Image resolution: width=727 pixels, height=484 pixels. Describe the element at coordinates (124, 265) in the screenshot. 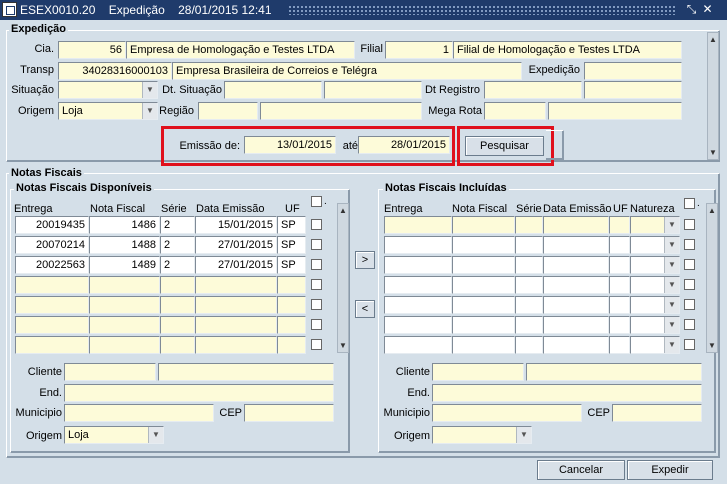

I see `cell-nota-fiscal: 1489` at that location.